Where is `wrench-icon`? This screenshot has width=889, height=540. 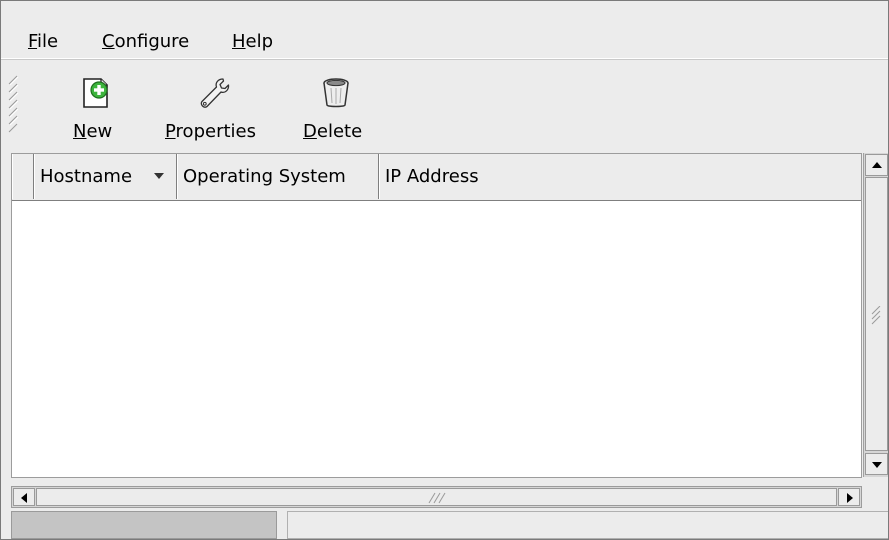 wrench-icon is located at coordinates (215, 93).